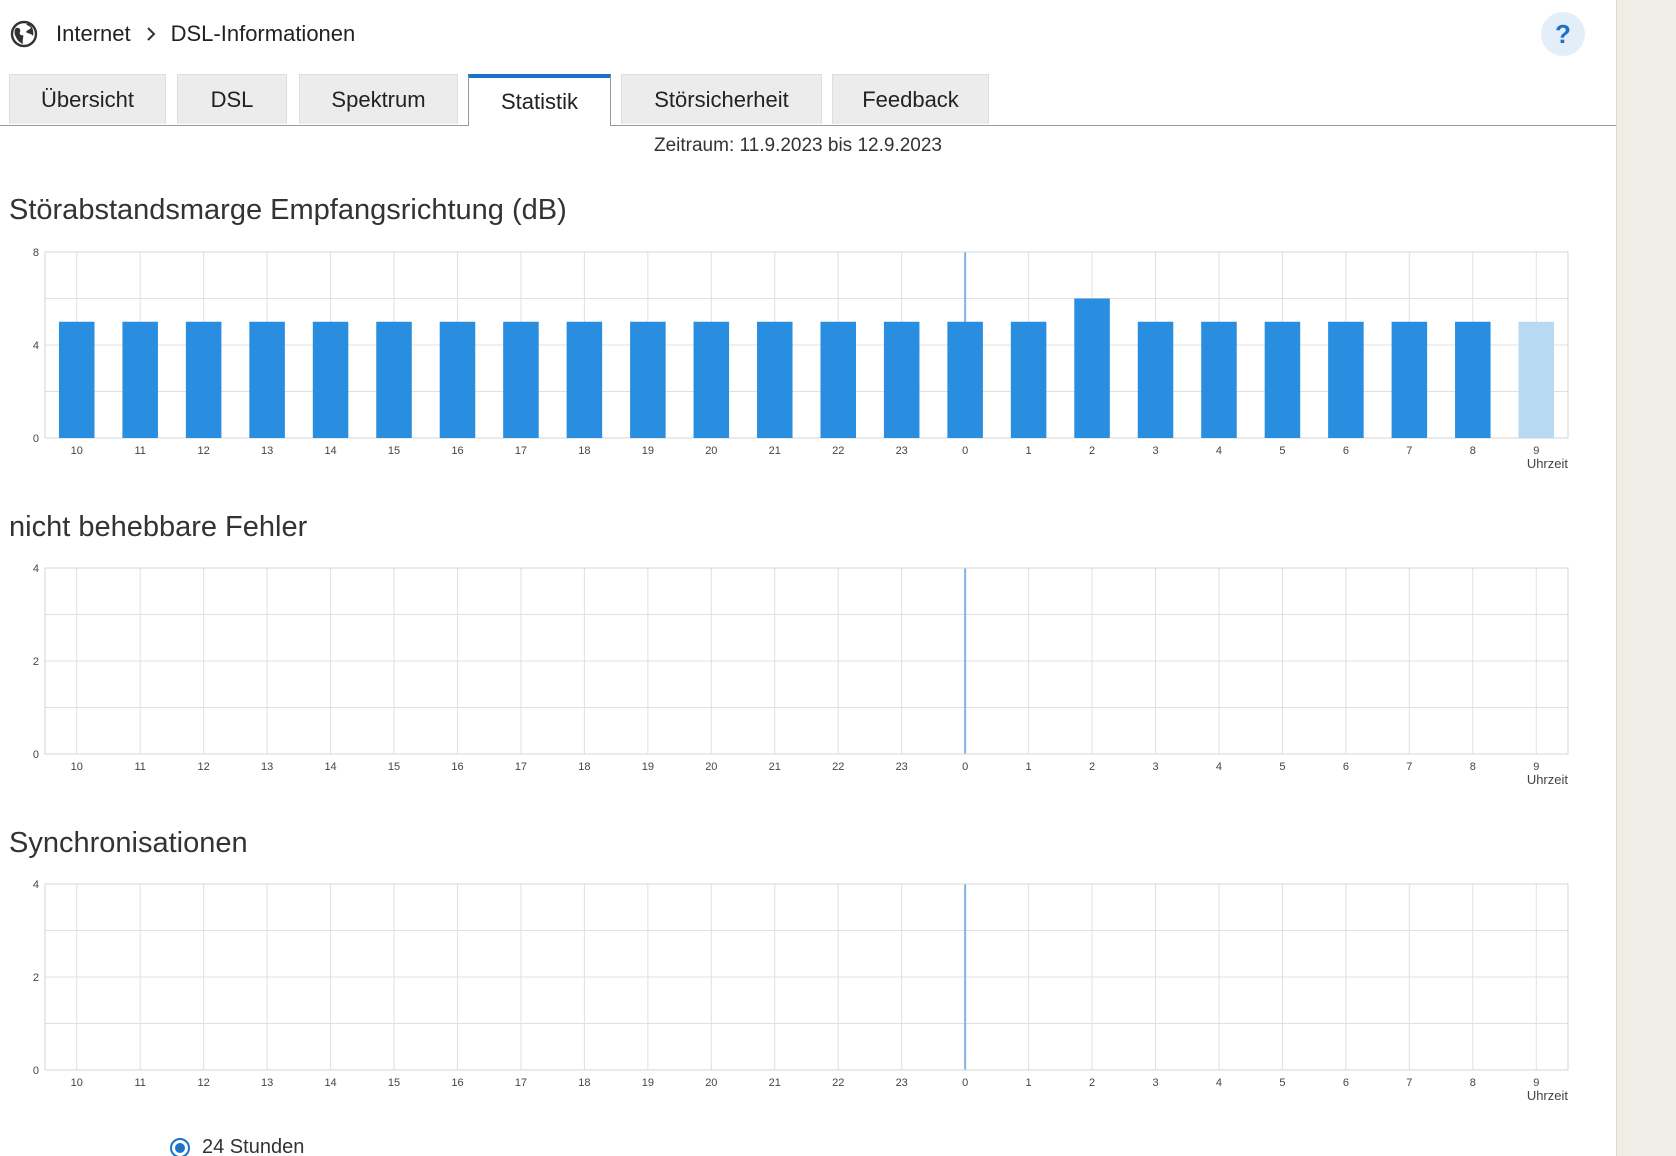  What do you see at coordinates (36, 253) in the screenshot?
I see `y-tick-label: 8` at bounding box center [36, 253].